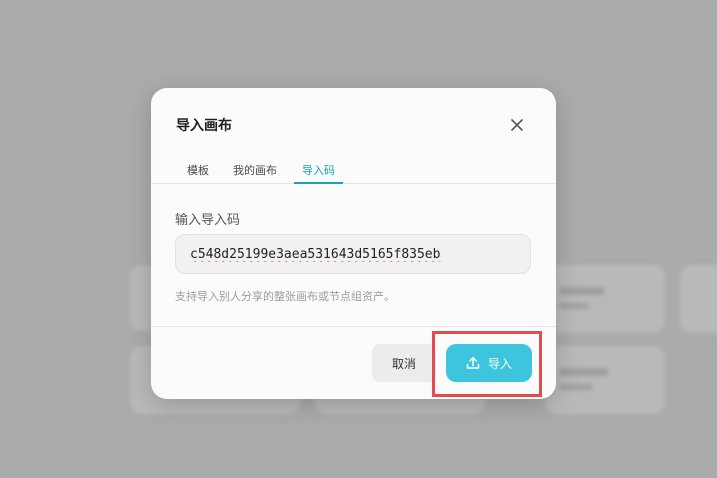 The width and height of the screenshot is (717, 478). What do you see at coordinates (404, 363) in the screenshot?
I see `cancel-button: 取消` at bounding box center [404, 363].